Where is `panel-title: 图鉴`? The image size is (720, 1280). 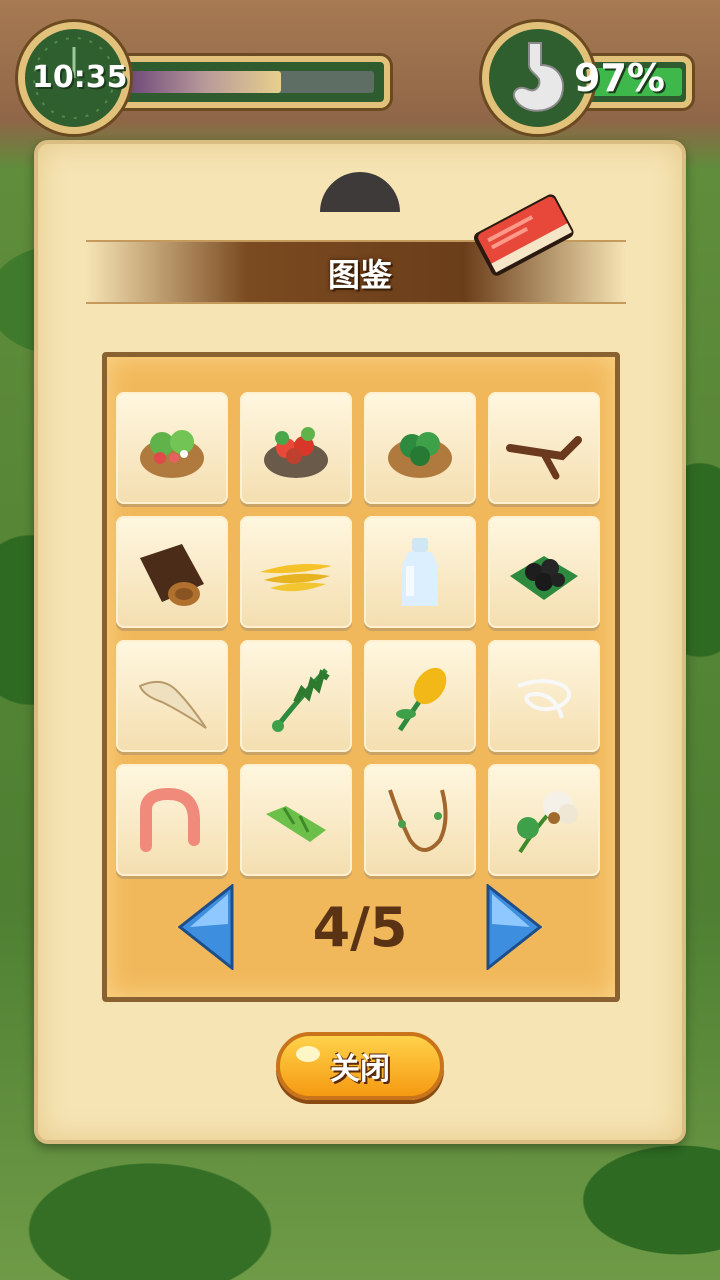
panel-title: 图鉴 is located at coordinates (359, 275).